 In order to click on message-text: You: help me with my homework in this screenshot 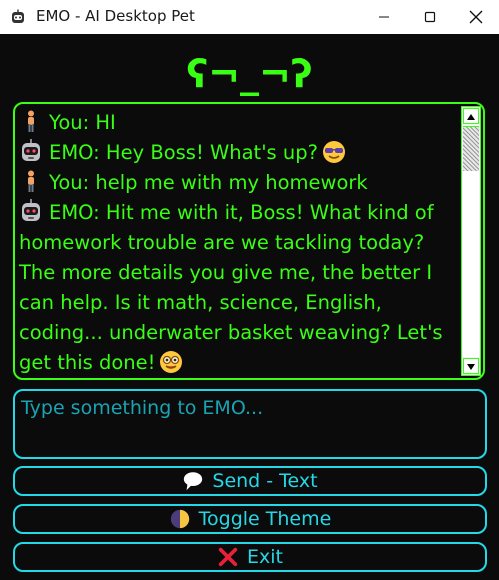, I will do `click(208, 182)`.